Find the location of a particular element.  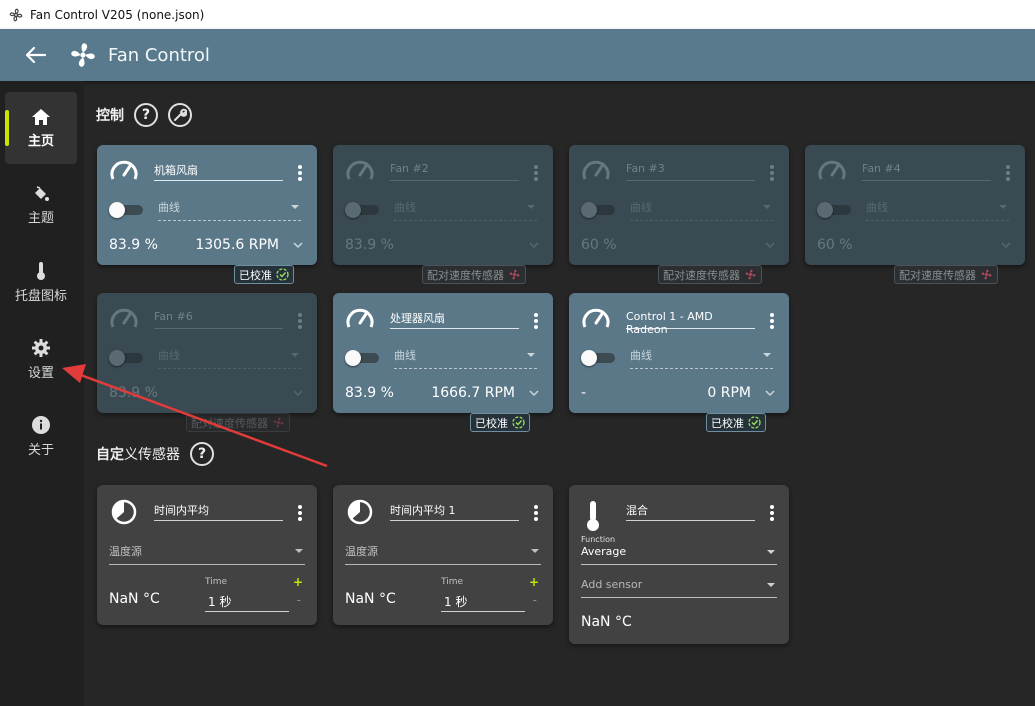

control-name-field: Control 1 - AMD Radeon is located at coordinates (690, 322).